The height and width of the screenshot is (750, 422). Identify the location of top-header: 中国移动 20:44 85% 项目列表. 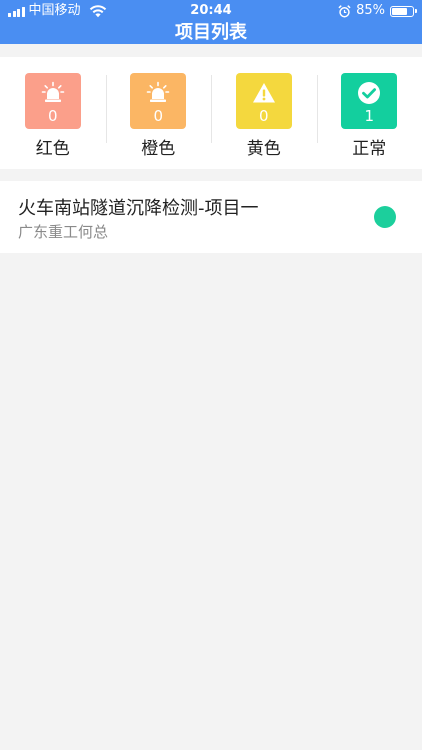
(211, 22).